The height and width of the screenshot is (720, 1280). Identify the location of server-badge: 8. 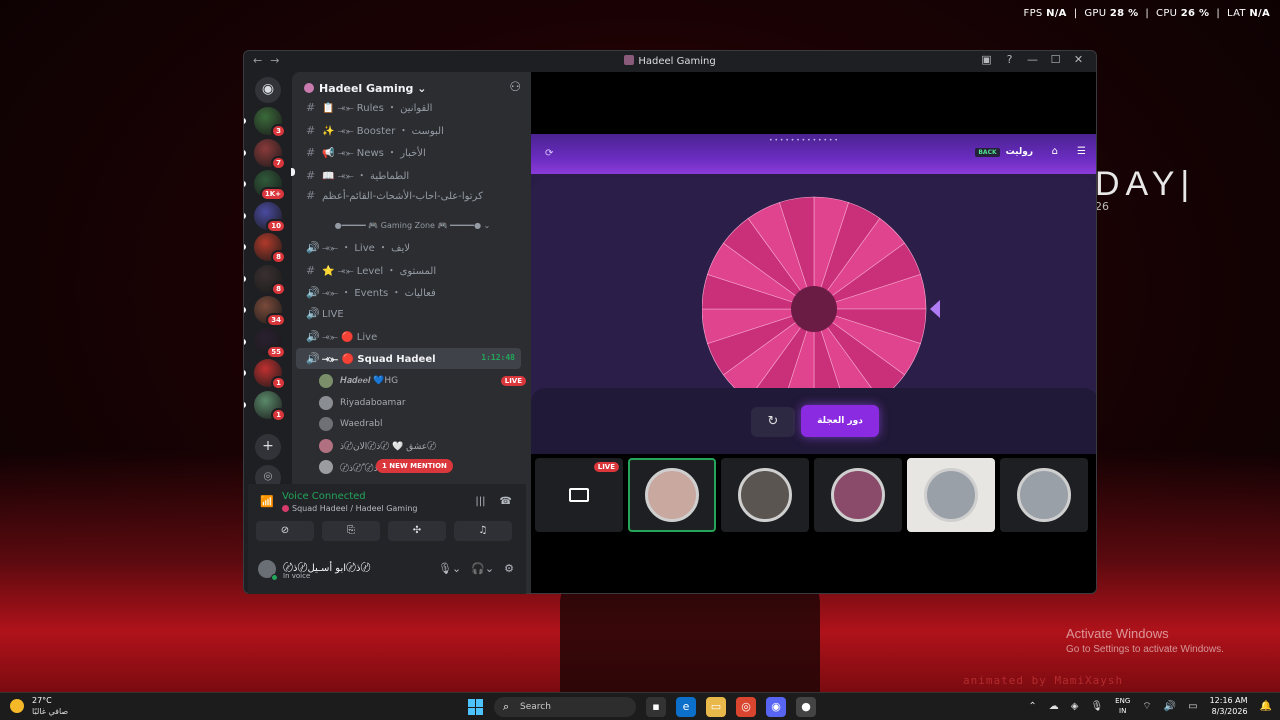
(278, 288).